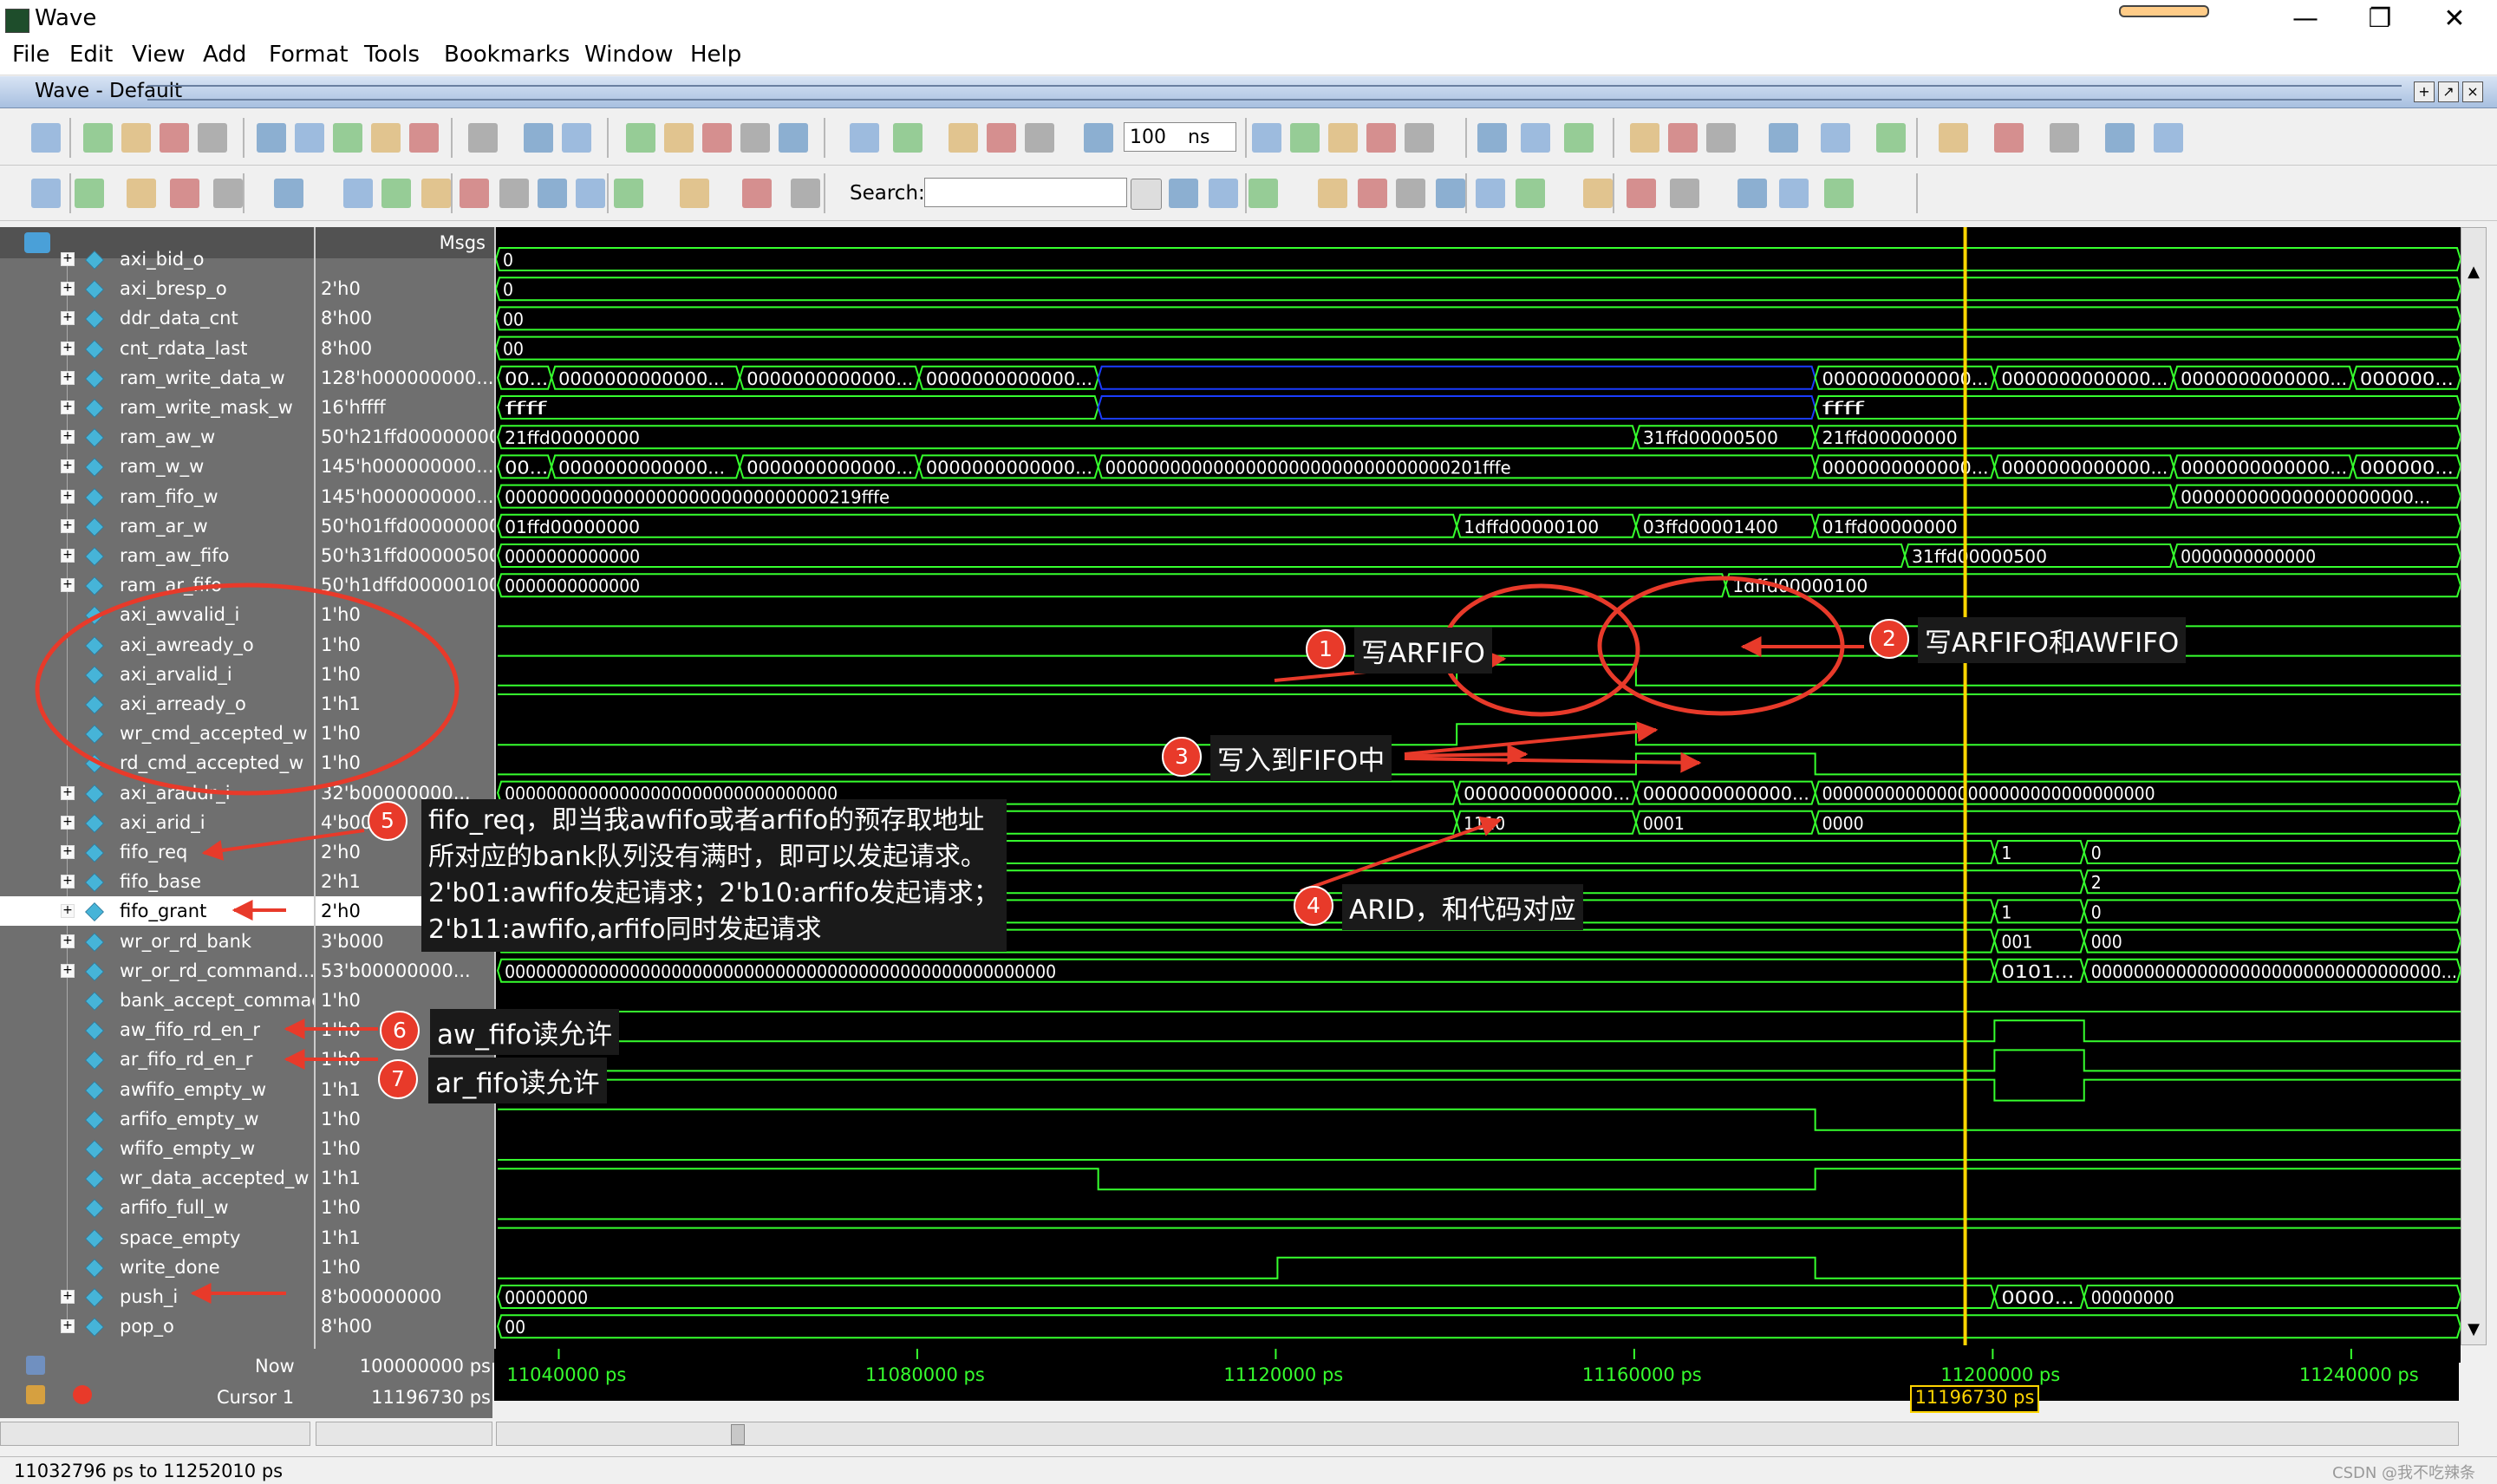  What do you see at coordinates (157, 881) in the screenshot?
I see `signal-name-row: + fifo_base` at bounding box center [157, 881].